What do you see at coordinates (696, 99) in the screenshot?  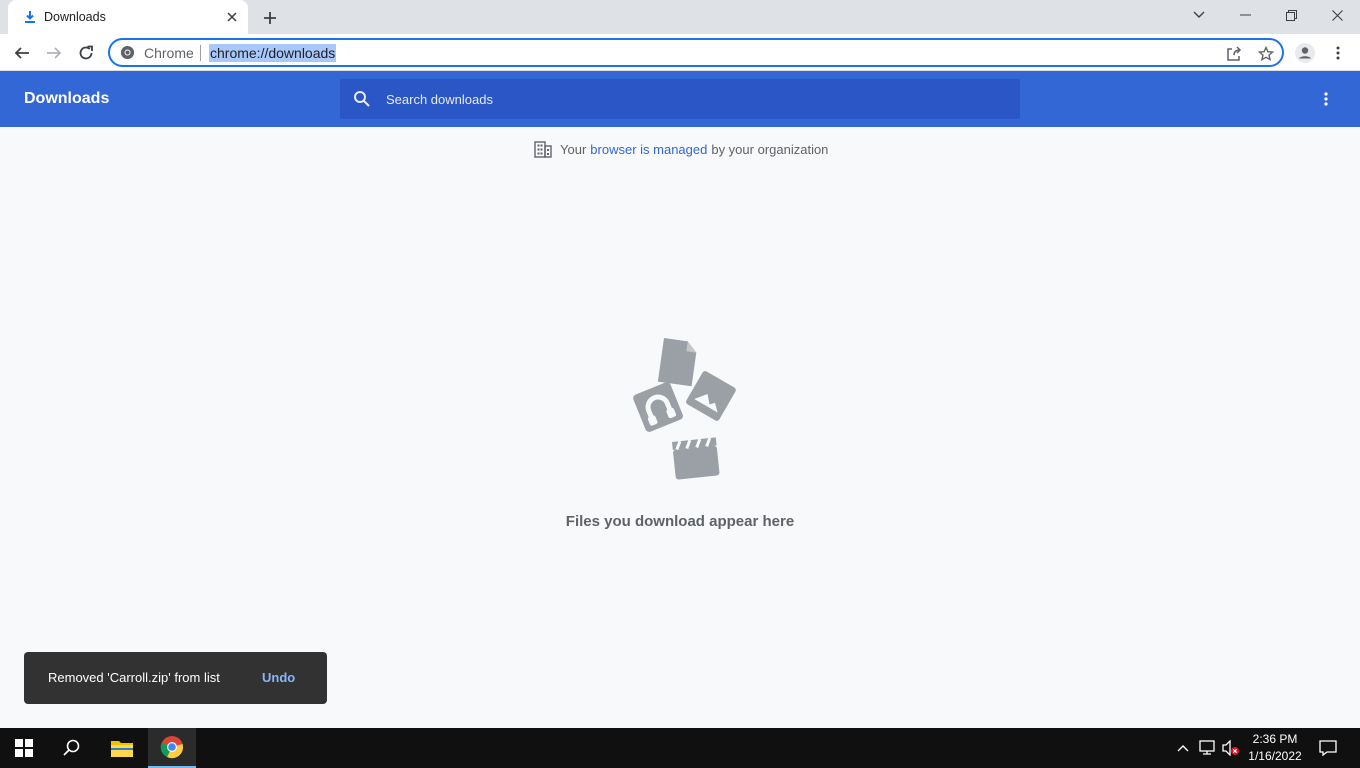 I see `search-input` at bounding box center [696, 99].